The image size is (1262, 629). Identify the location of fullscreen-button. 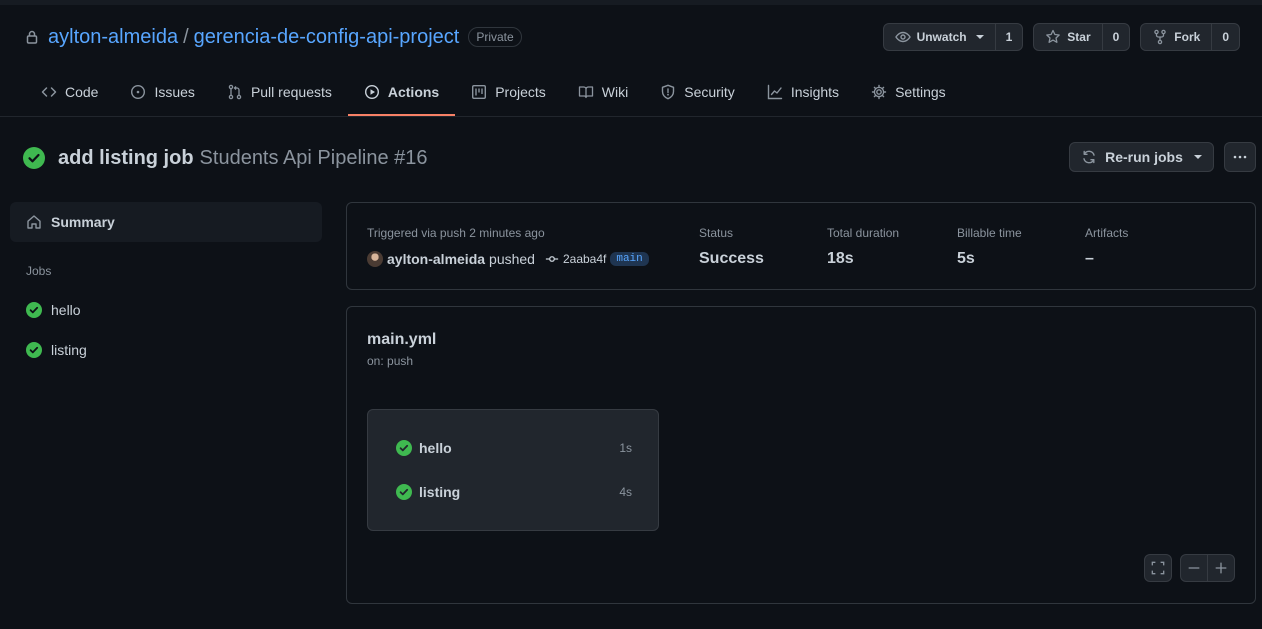
(1158, 568).